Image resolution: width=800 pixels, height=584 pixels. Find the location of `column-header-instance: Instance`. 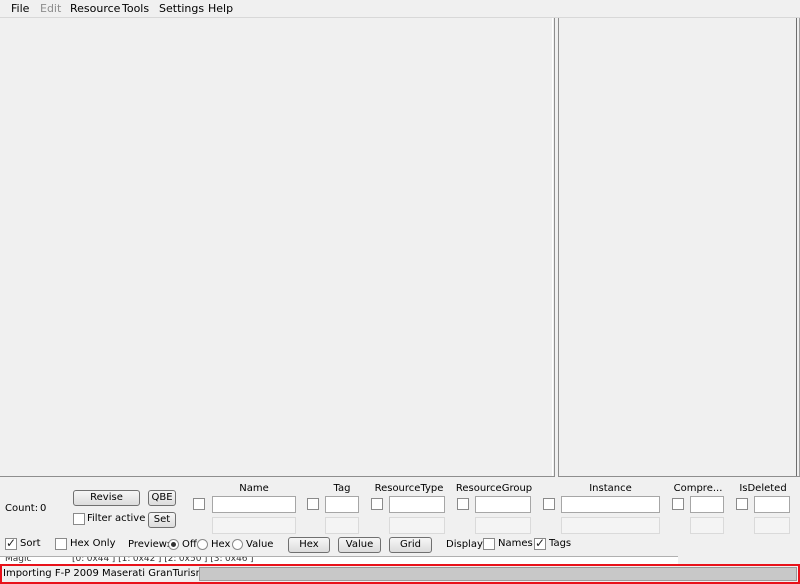

column-header-instance: Instance is located at coordinates (610, 488).